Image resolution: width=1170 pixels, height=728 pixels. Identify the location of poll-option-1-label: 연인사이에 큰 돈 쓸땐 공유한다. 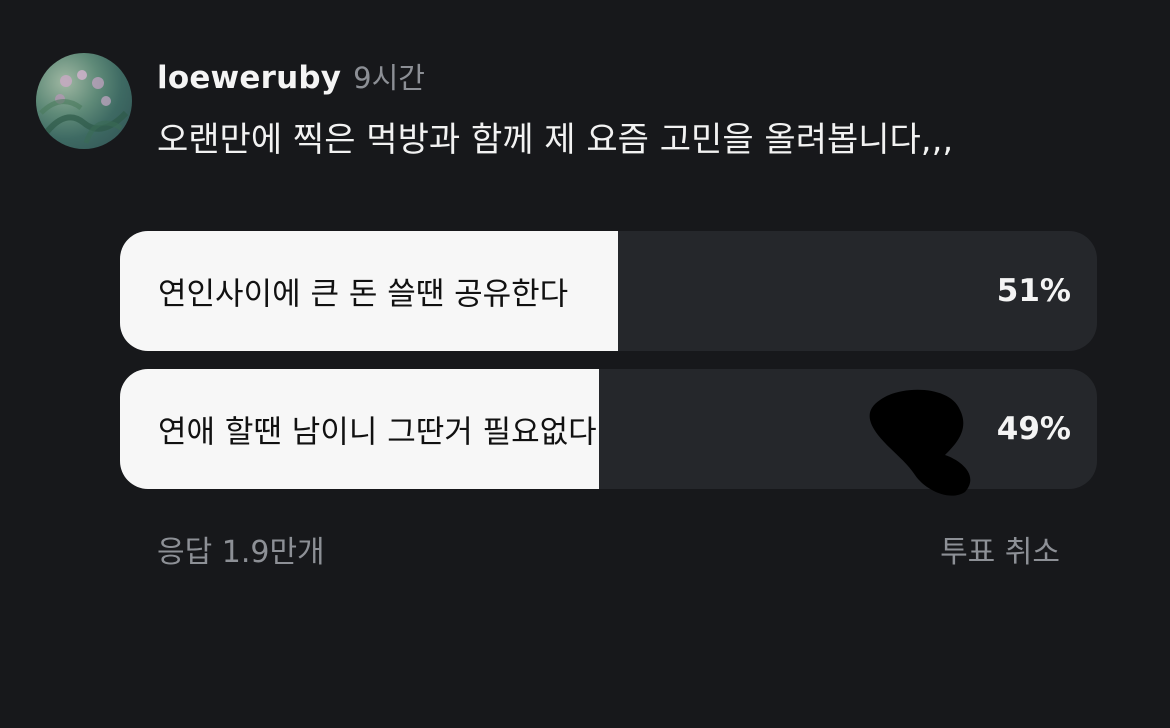
(363, 294).